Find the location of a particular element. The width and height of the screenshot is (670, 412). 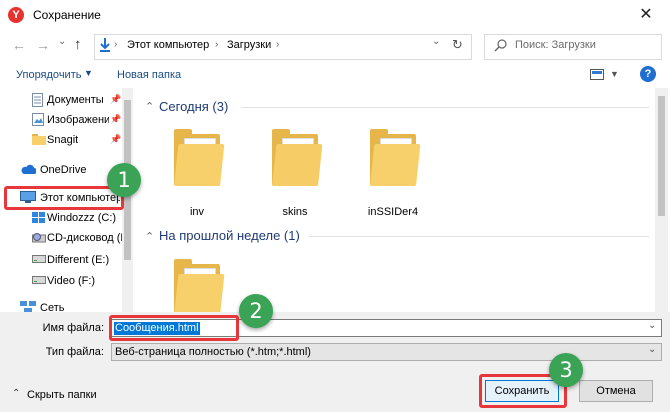

sidebar-item-drive-f: Video (F:) is located at coordinates (61, 281).